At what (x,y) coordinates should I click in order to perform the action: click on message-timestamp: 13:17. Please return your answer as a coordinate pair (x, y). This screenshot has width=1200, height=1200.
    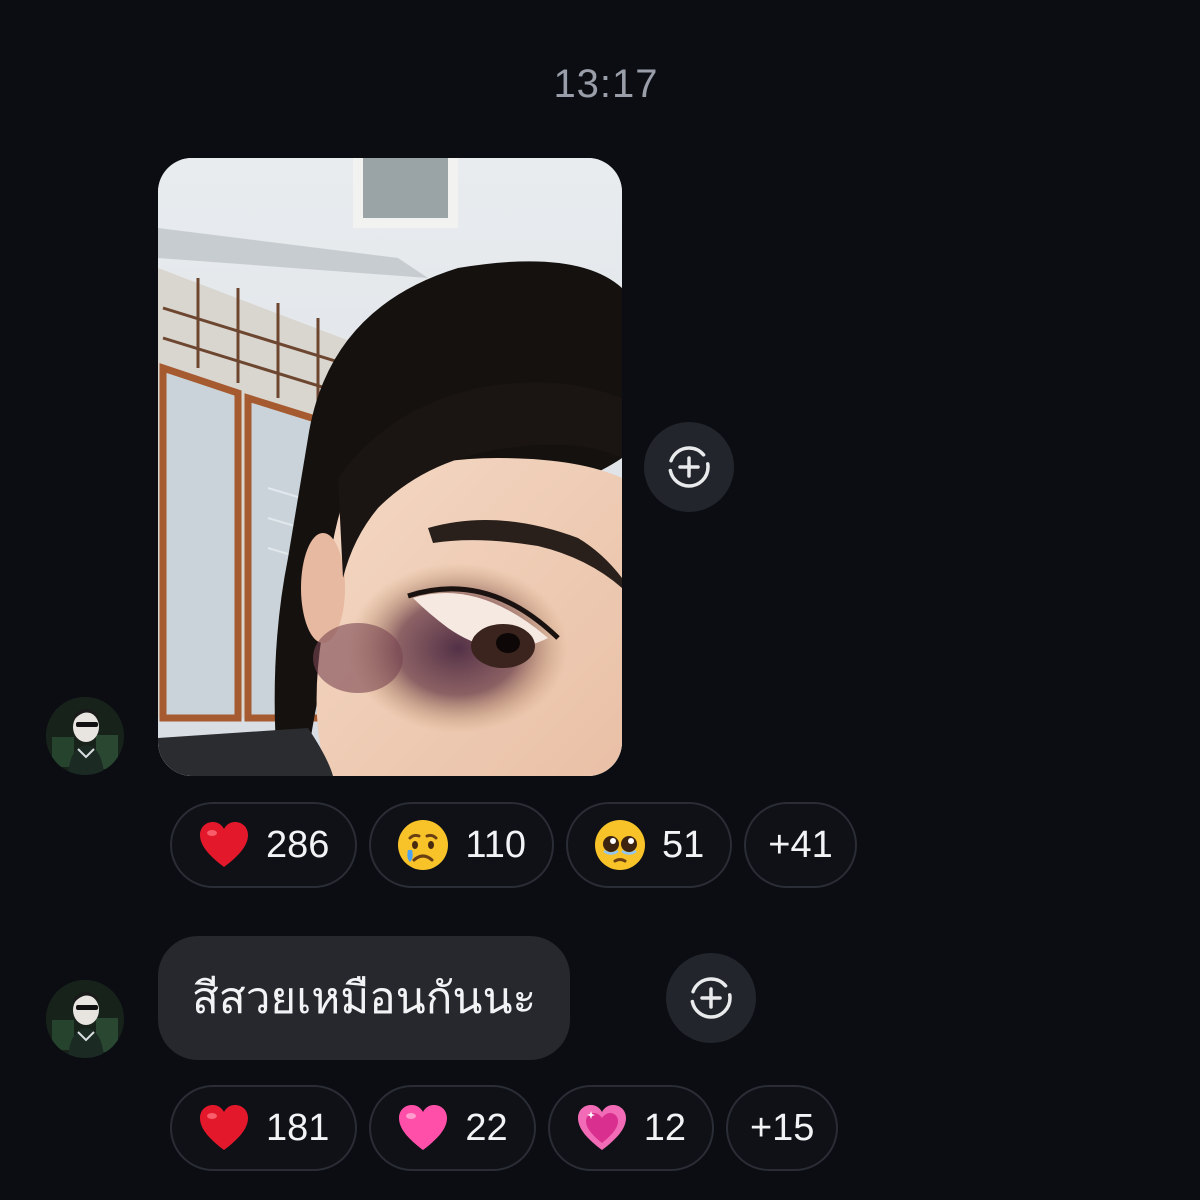
    Looking at the image, I should click on (606, 84).